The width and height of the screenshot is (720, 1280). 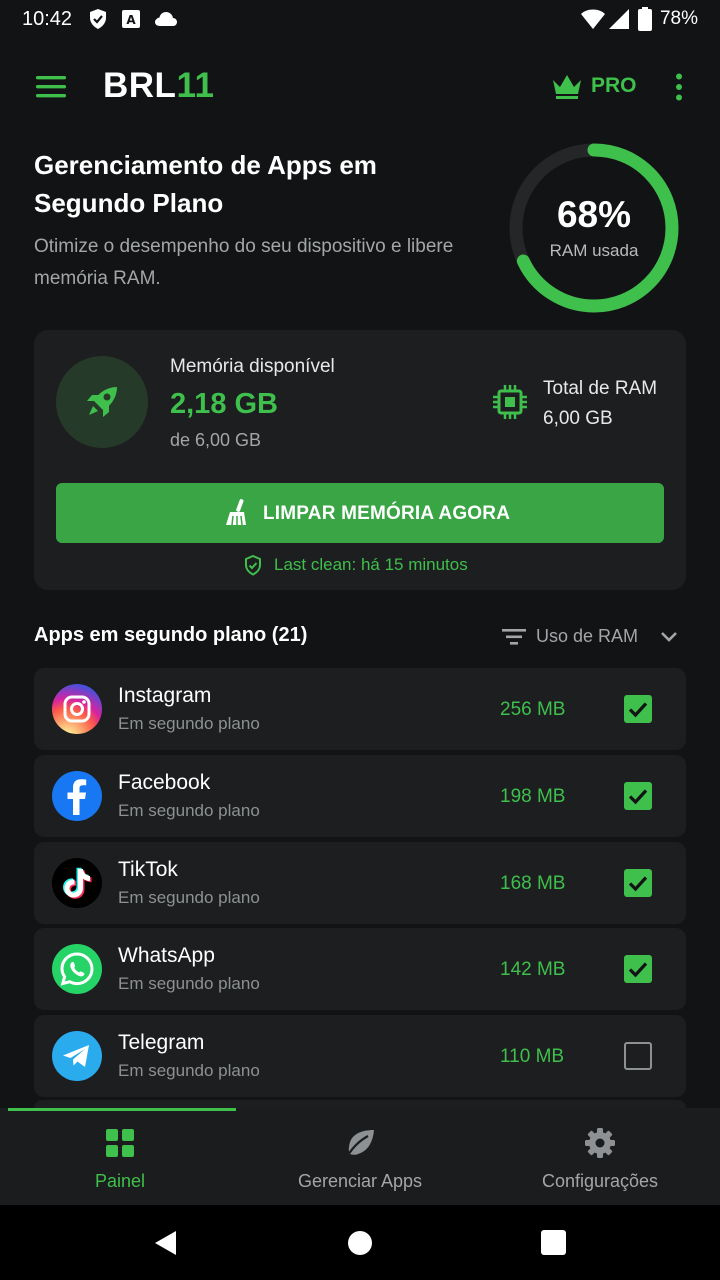 I want to click on back-icon, so click(x=165, y=1245).